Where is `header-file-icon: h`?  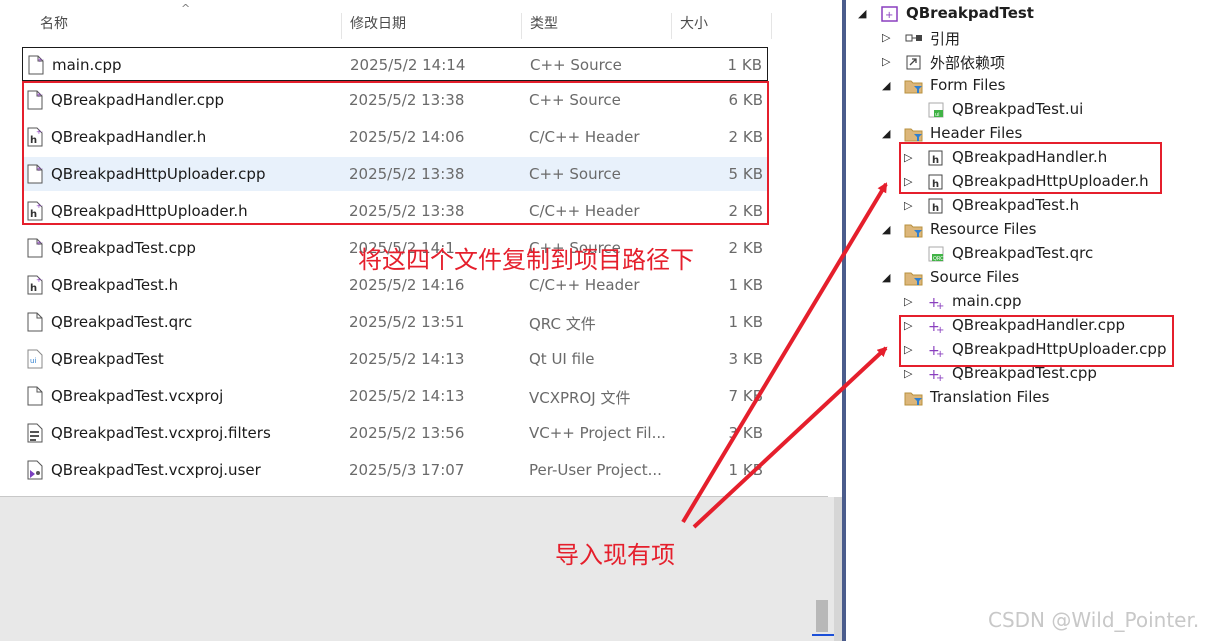 header-file-icon: h is located at coordinates (936, 206).